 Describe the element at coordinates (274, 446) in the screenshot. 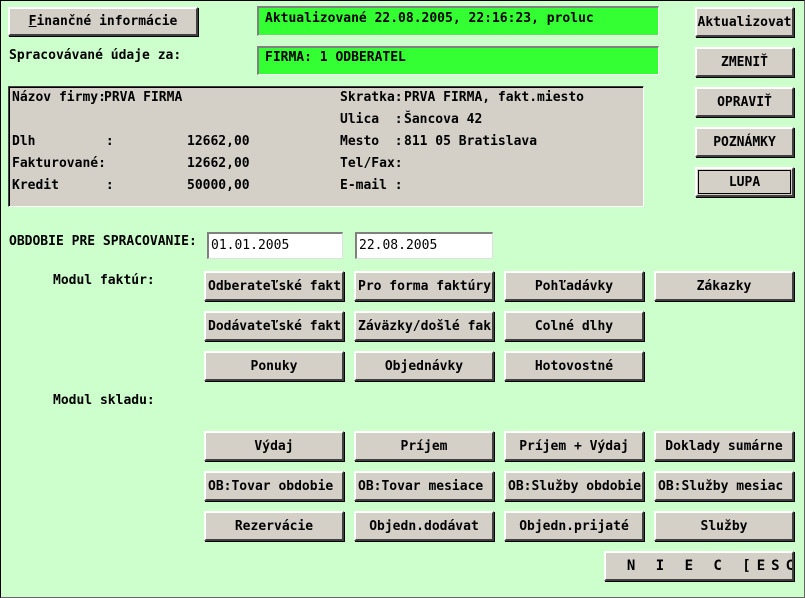

I see `vydaj-button: Výdaj` at that location.